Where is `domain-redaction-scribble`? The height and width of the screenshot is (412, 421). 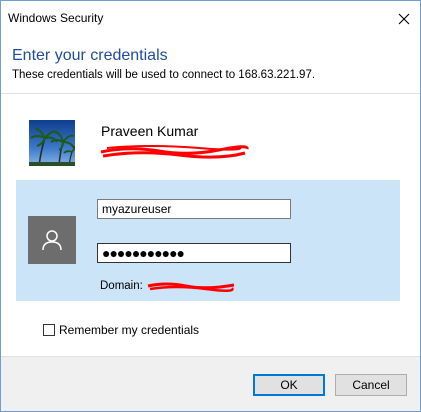
domain-redaction-scribble is located at coordinates (191, 287).